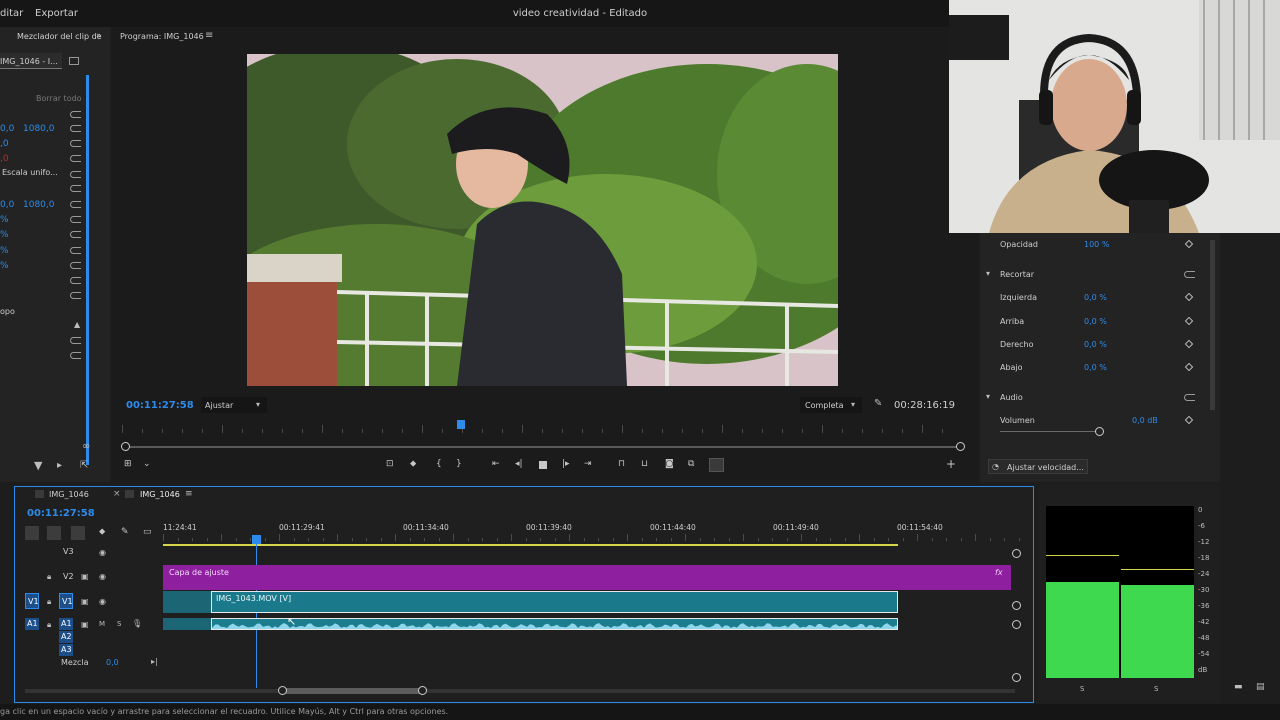 The height and width of the screenshot is (720, 1280). Describe the element at coordinates (1096, 244) in the screenshot. I see `opacity-value: 100 %` at that location.